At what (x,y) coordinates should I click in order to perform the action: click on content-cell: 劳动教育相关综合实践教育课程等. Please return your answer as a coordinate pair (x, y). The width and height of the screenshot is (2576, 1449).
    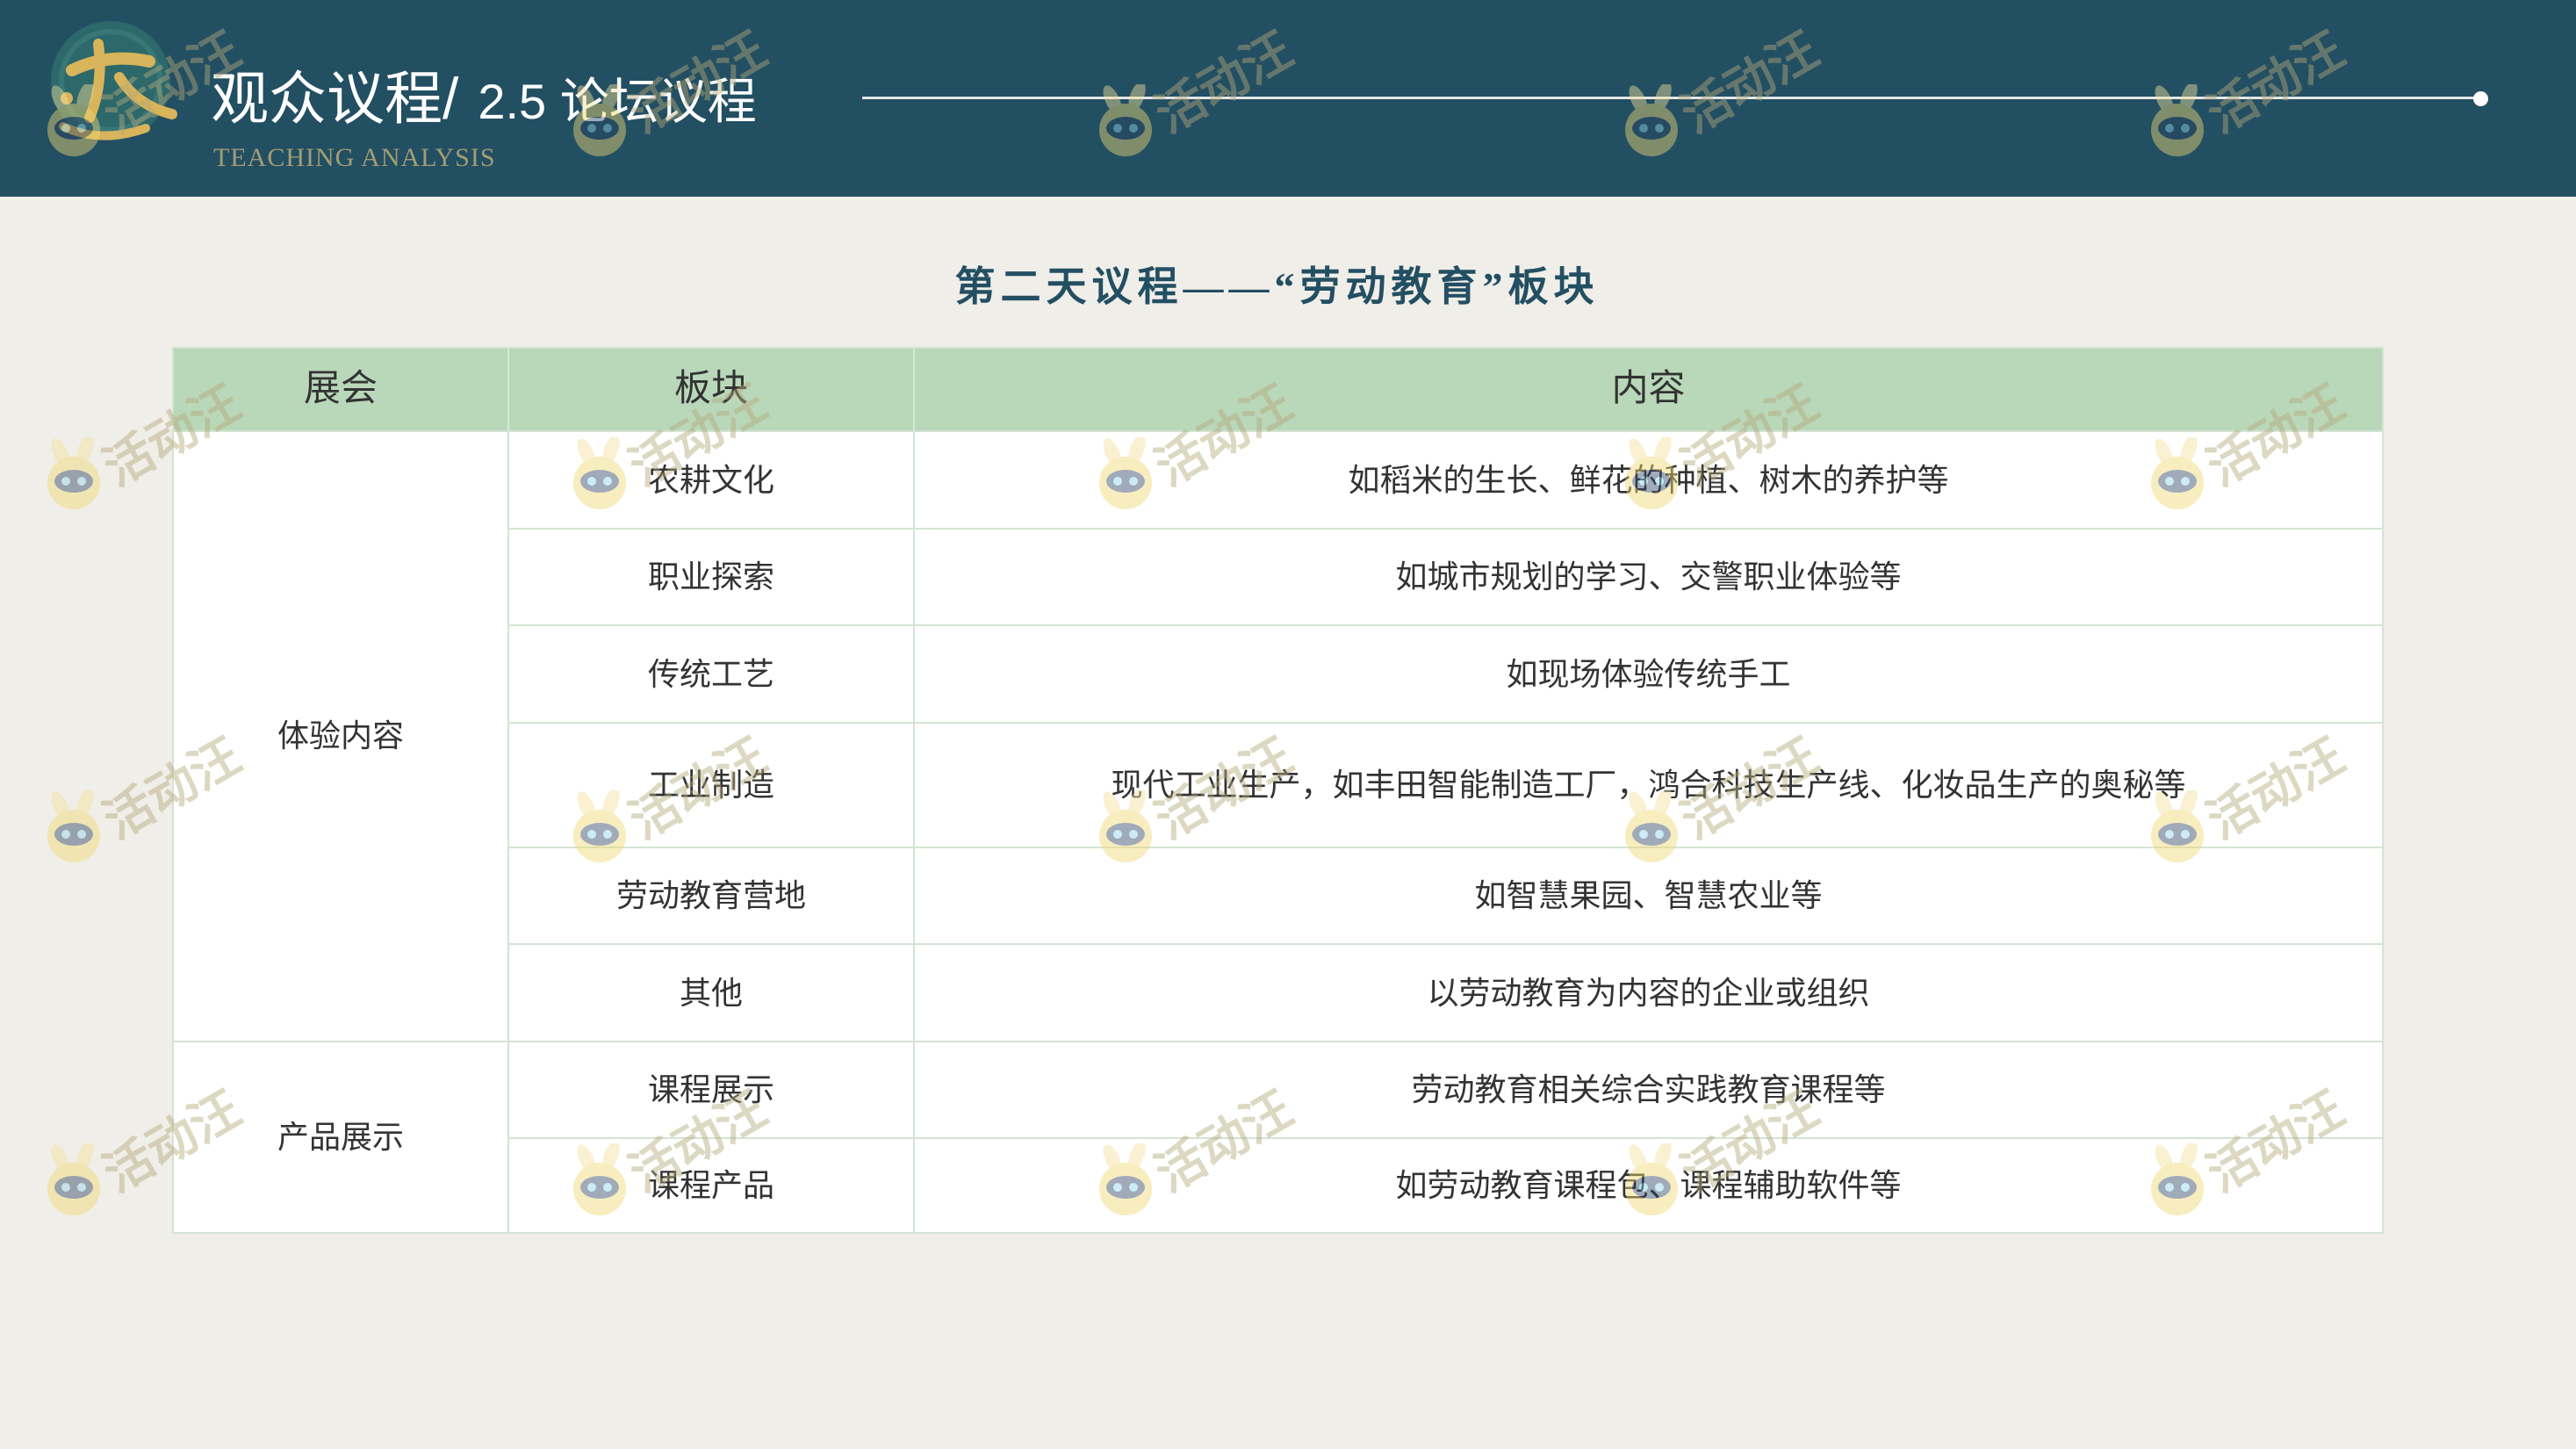
    Looking at the image, I should click on (1648, 1090).